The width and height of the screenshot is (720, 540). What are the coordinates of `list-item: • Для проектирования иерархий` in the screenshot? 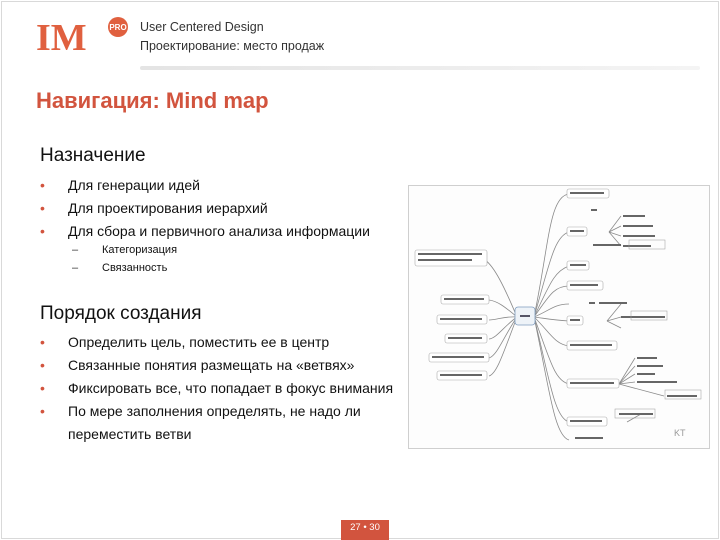 It's located at (205, 208).